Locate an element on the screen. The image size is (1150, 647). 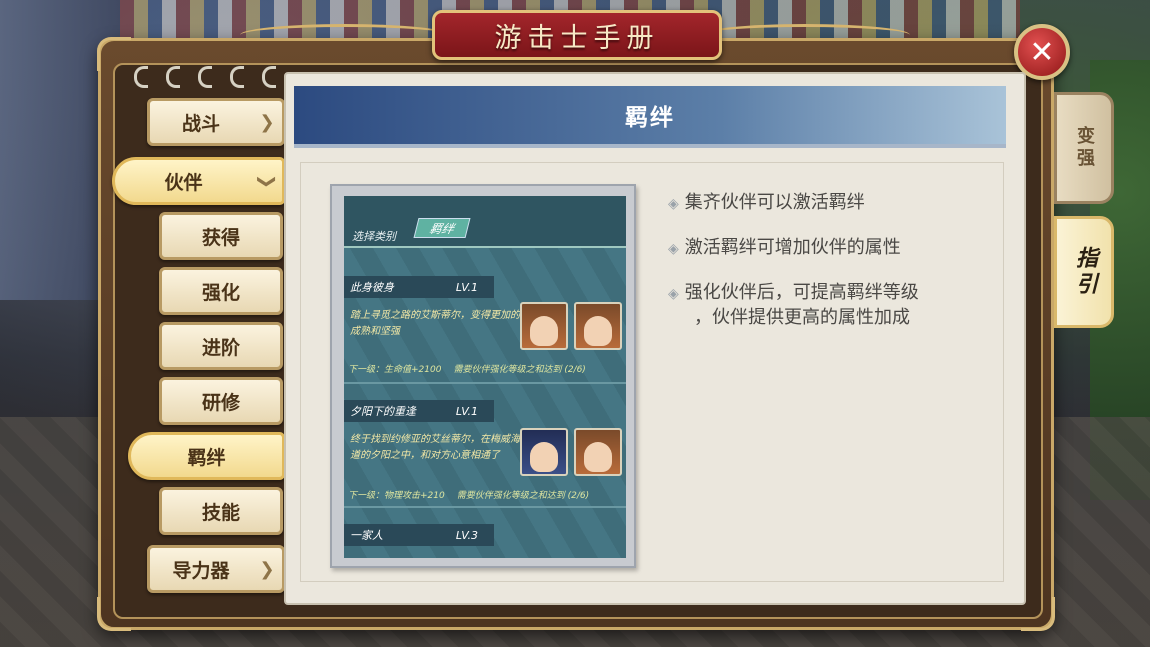
menu-item-training: 研修 is located at coordinates (221, 401).